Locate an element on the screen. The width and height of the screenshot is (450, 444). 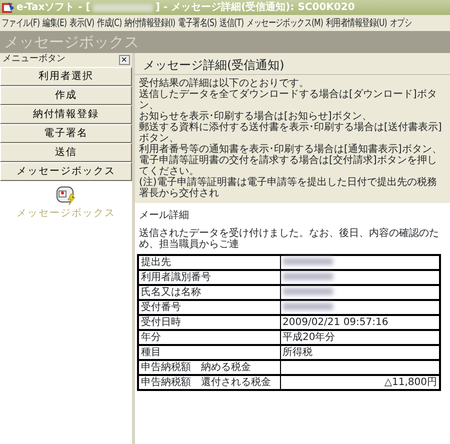
menu-button: 送信 is located at coordinates (66, 152).